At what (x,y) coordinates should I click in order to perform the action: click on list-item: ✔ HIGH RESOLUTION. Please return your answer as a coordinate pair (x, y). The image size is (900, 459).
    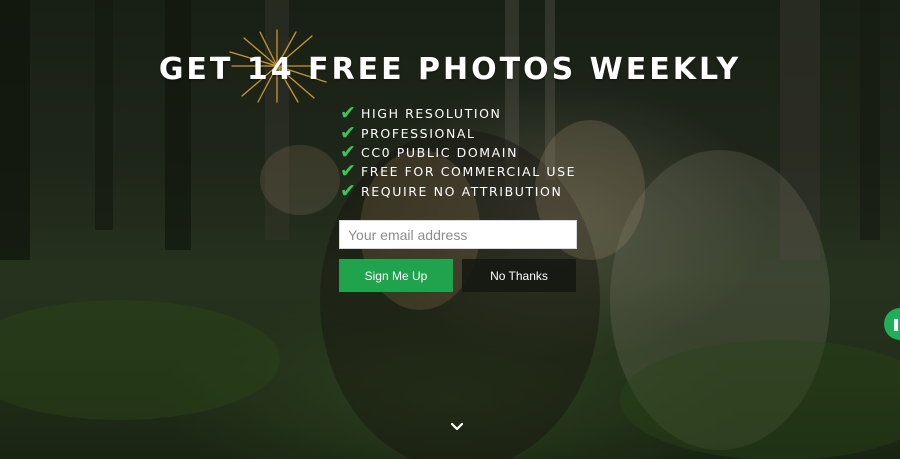
    Looking at the image, I should click on (458, 113).